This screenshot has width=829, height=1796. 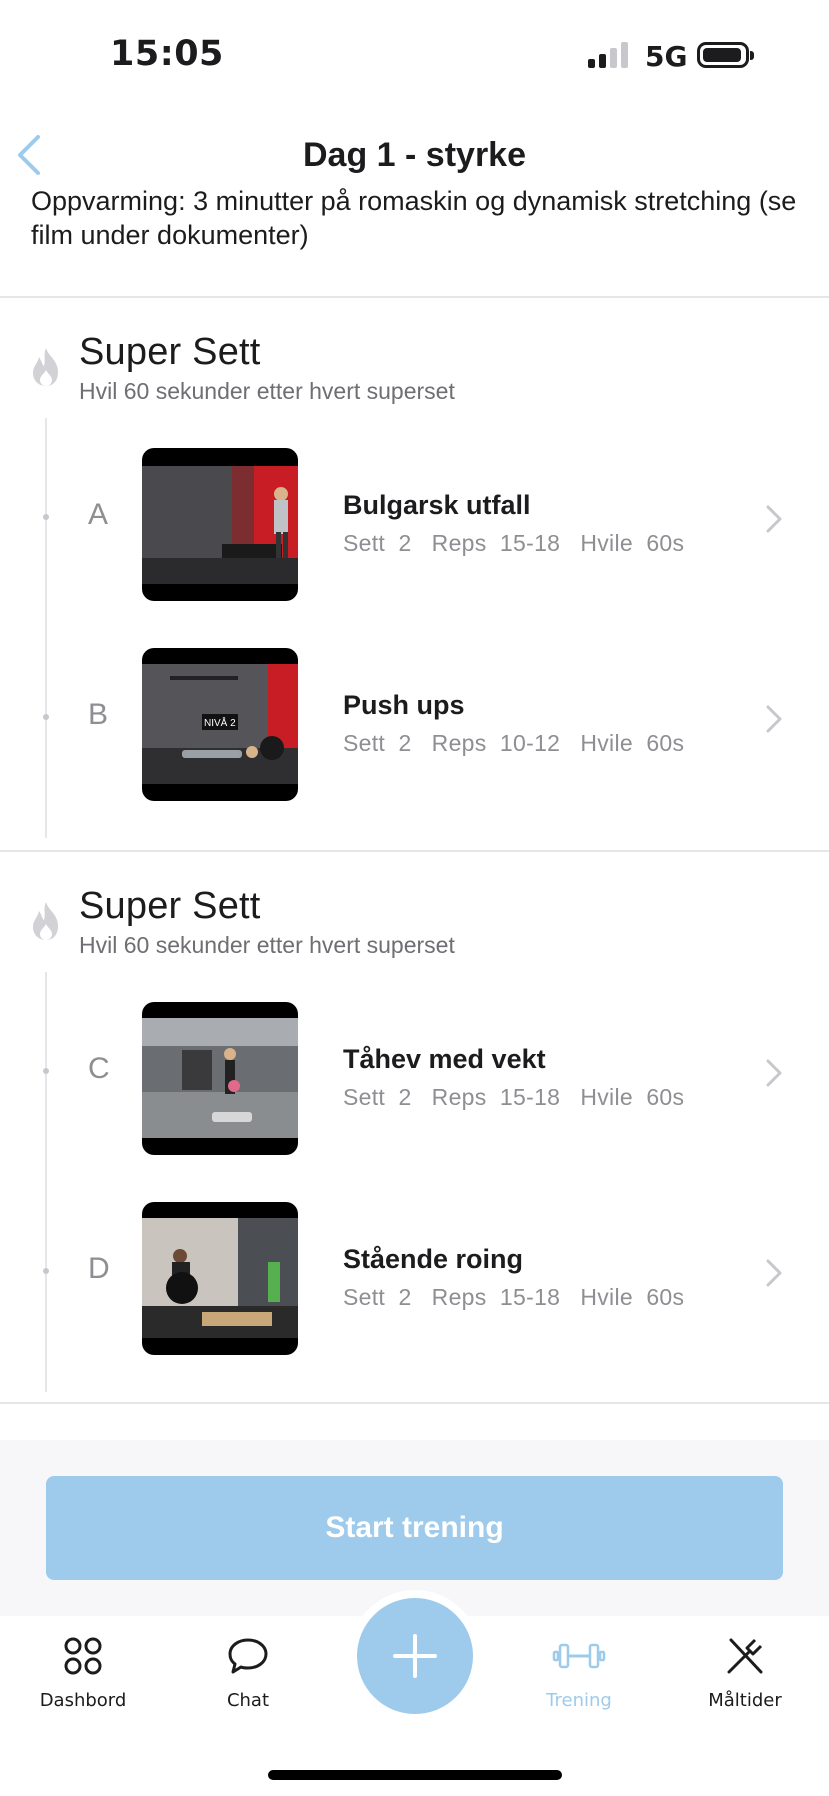 What do you see at coordinates (433, 1259) in the screenshot?
I see `exercise-name: Stående roing` at bounding box center [433, 1259].